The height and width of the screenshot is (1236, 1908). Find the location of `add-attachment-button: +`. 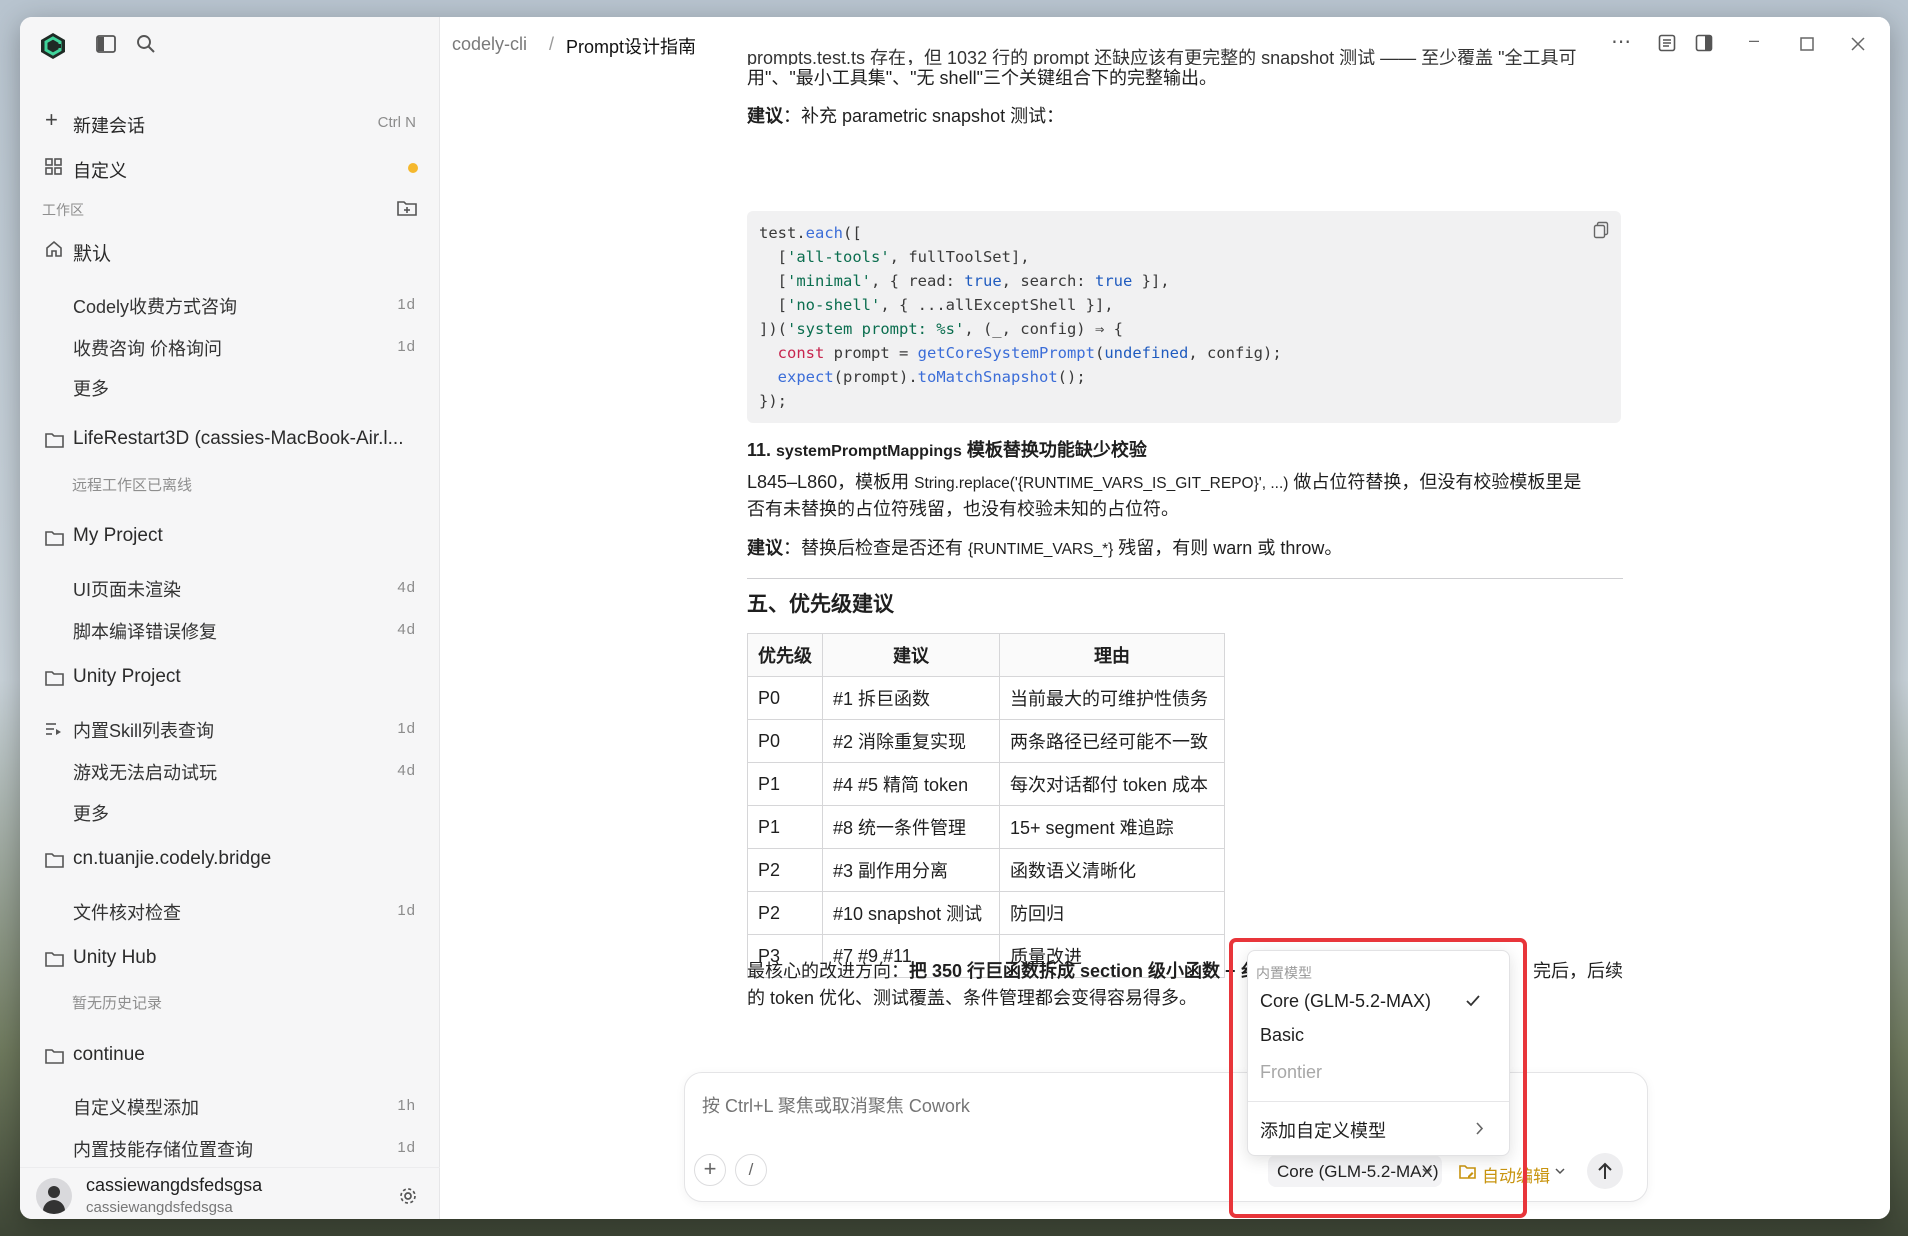

add-attachment-button: + is located at coordinates (710, 1170).